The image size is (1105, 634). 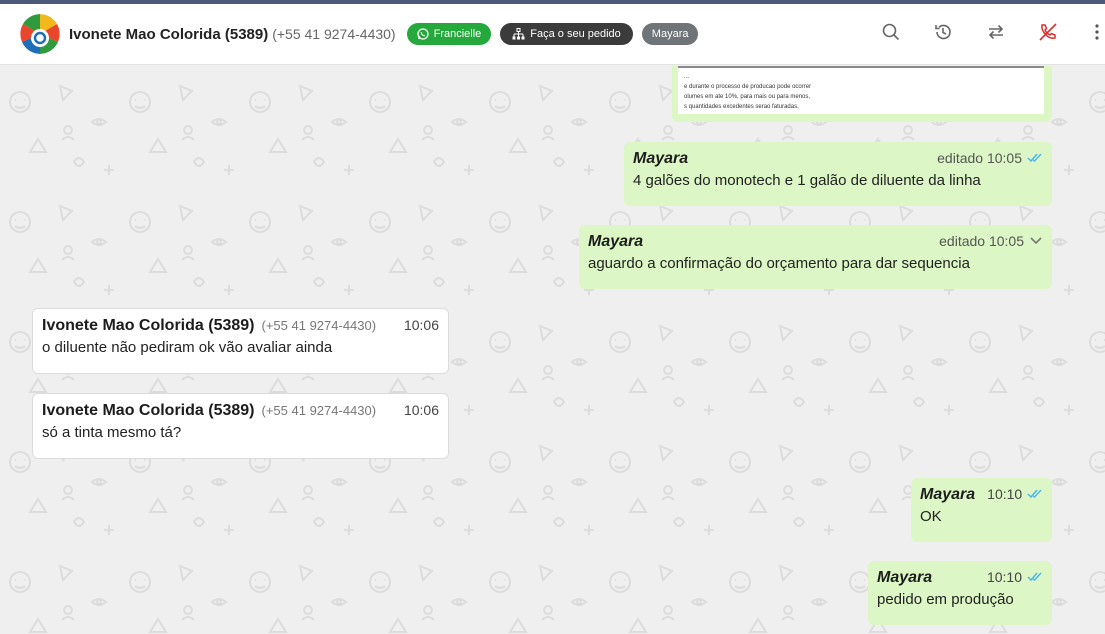 I want to click on whatsapp-icon, so click(x=422, y=34).